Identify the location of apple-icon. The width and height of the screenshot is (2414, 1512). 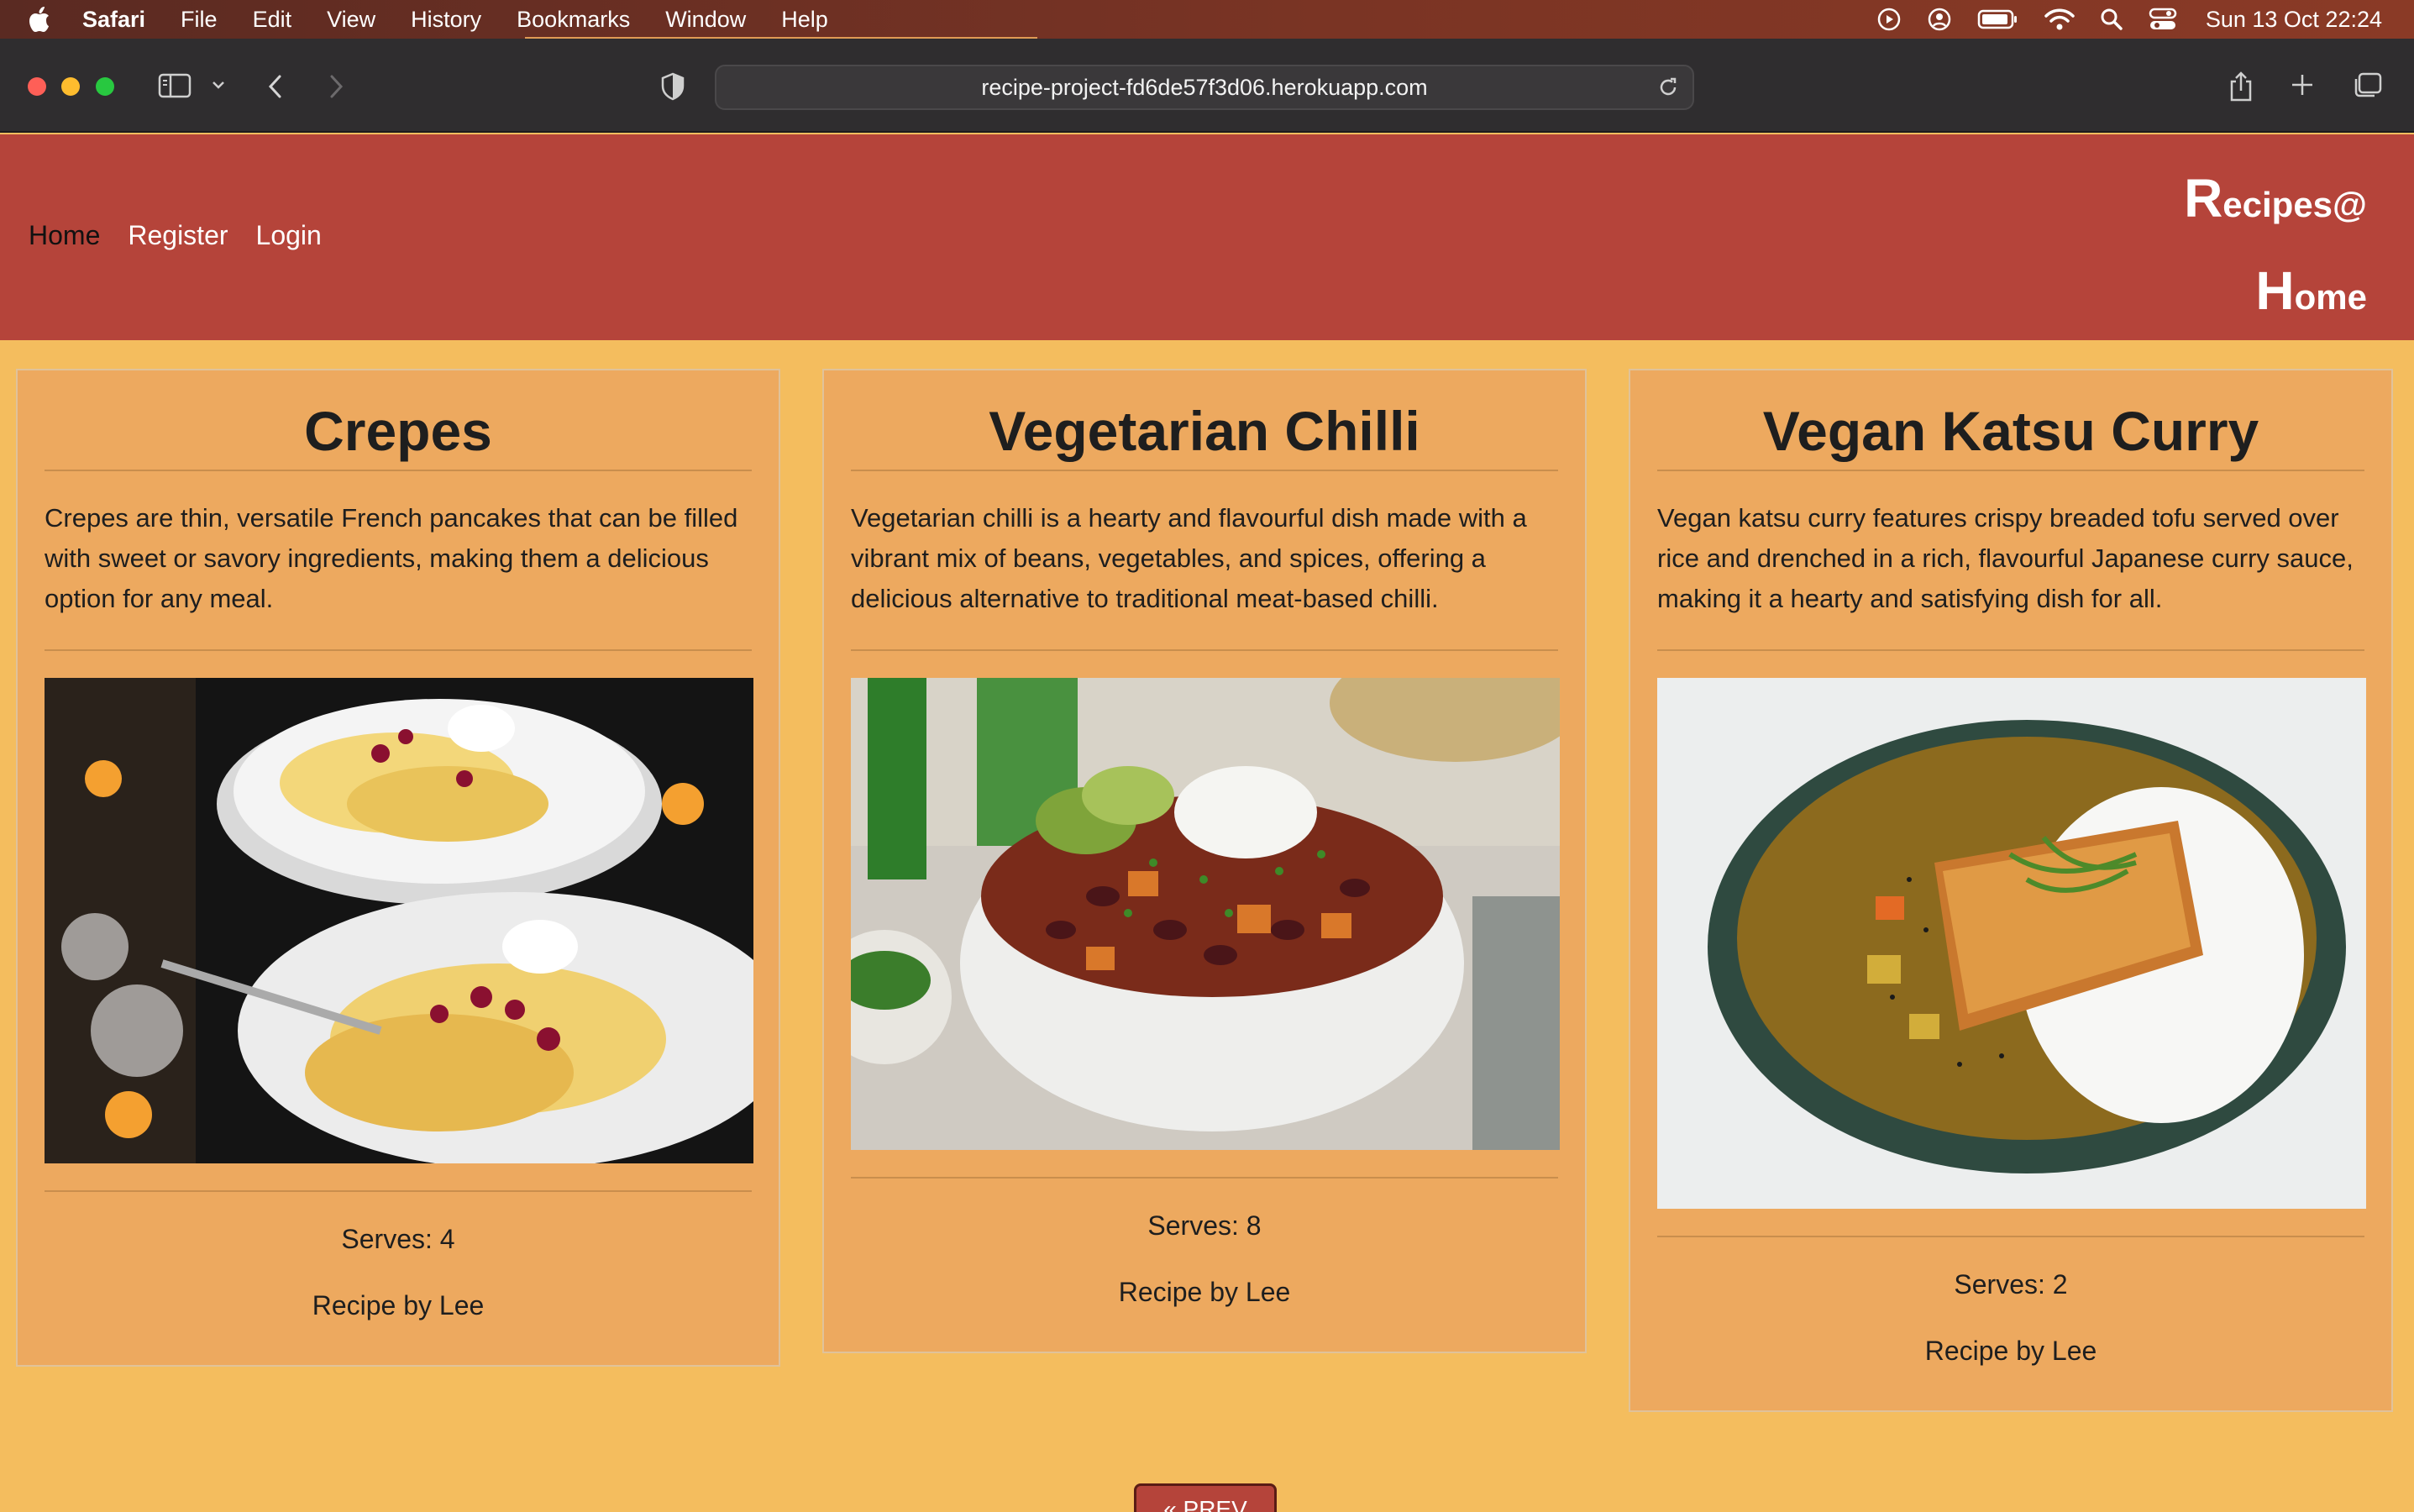
(39, 19).